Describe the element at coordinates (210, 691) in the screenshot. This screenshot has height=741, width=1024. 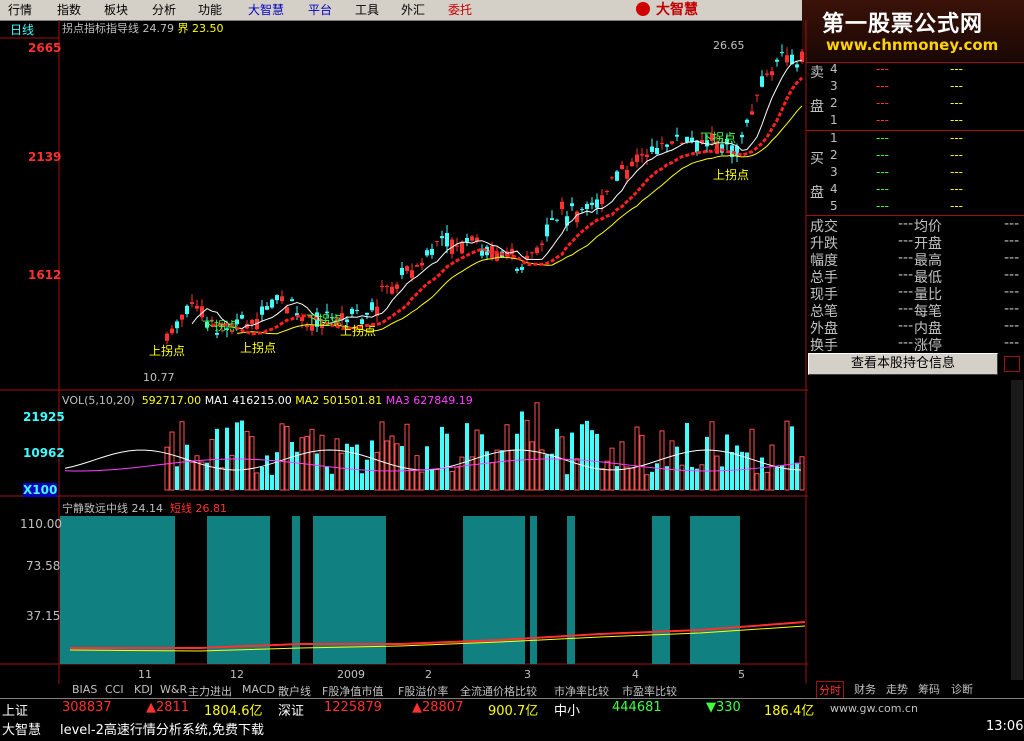
I see `tab-main-force: 主力进出` at that location.